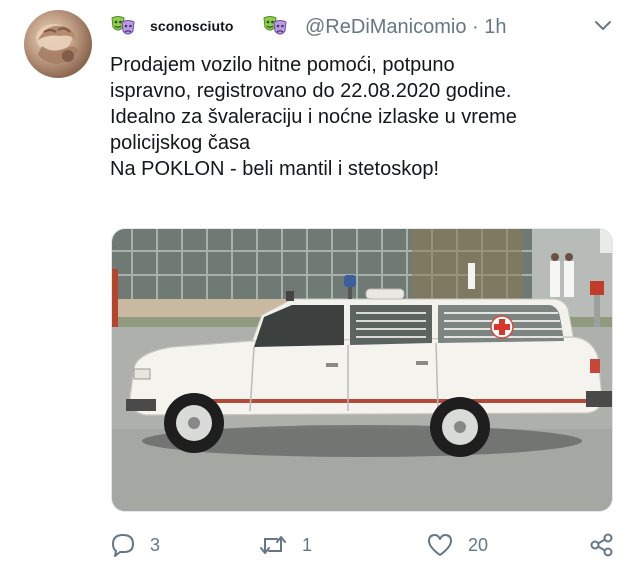 The width and height of the screenshot is (640, 575). I want to click on reply-count: 3, so click(155, 544).